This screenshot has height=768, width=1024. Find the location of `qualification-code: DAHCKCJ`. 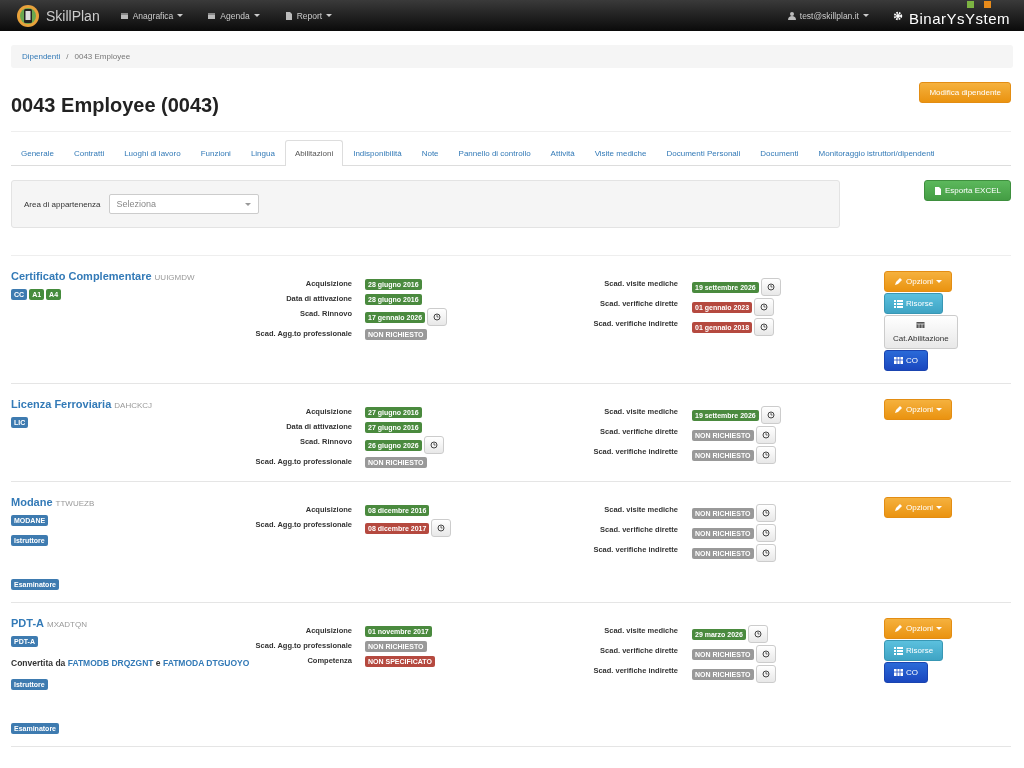

qualification-code: DAHCKCJ is located at coordinates (133, 405).